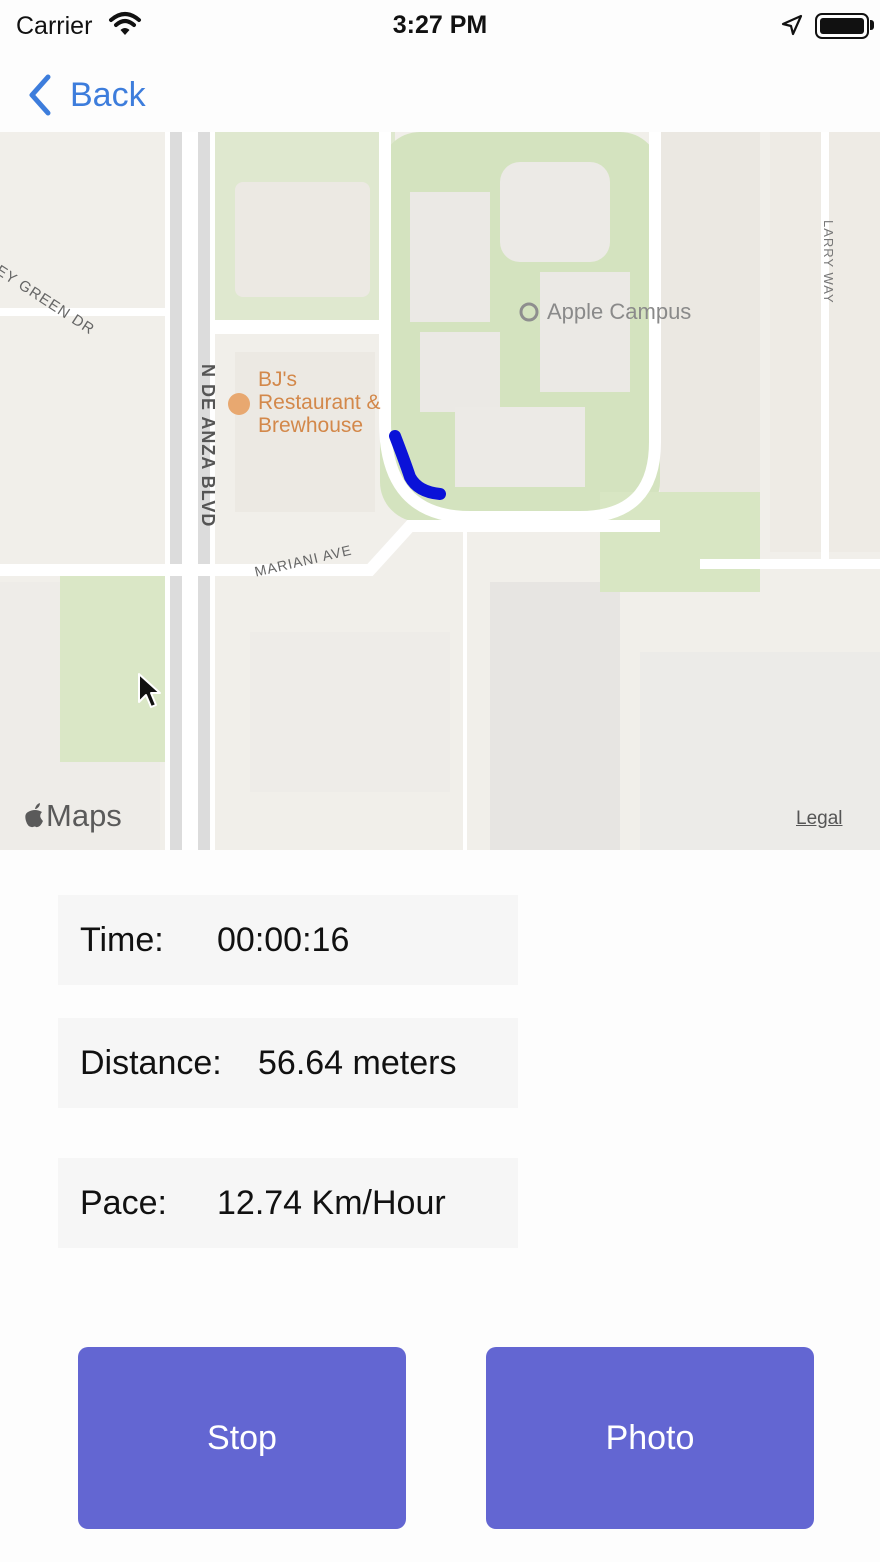 The width and height of the screenshot is (880, 1562). I want to click on apple-logo-icon, so click(34, 815).